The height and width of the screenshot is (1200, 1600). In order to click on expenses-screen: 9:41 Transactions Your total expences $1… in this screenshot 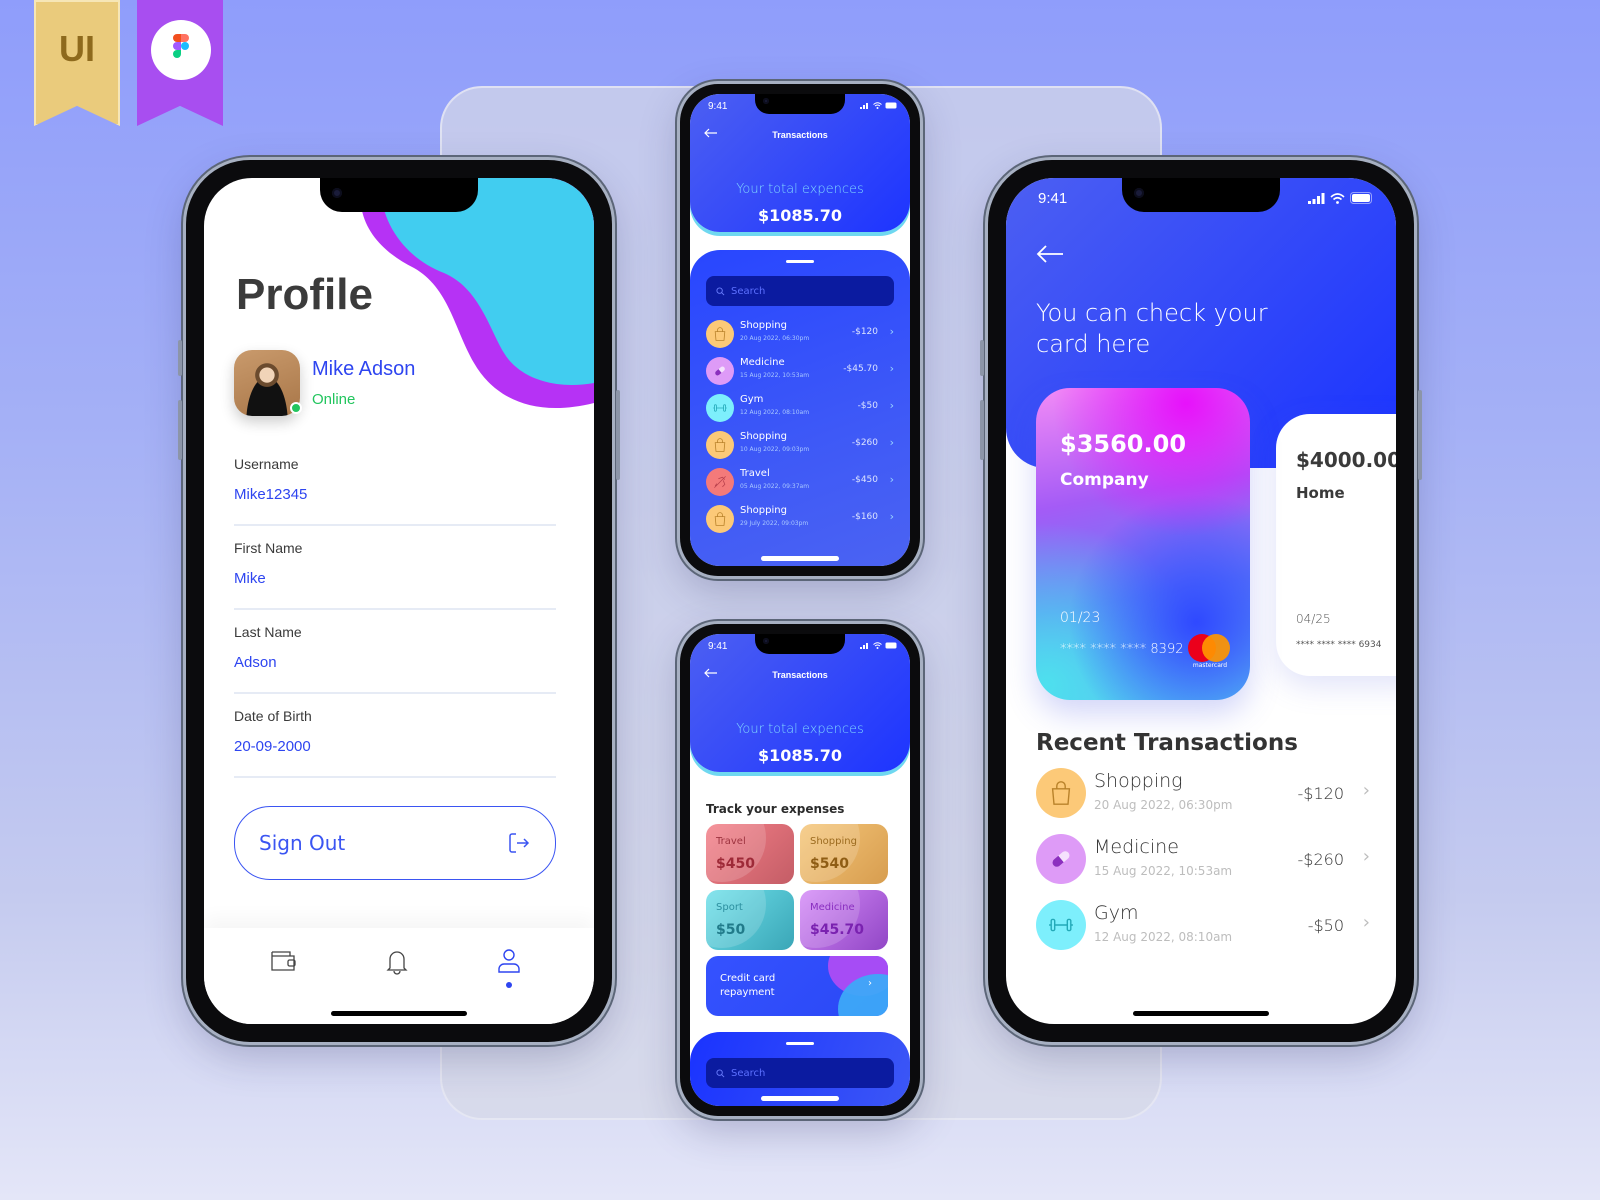, I will do `click(800, 870)`.